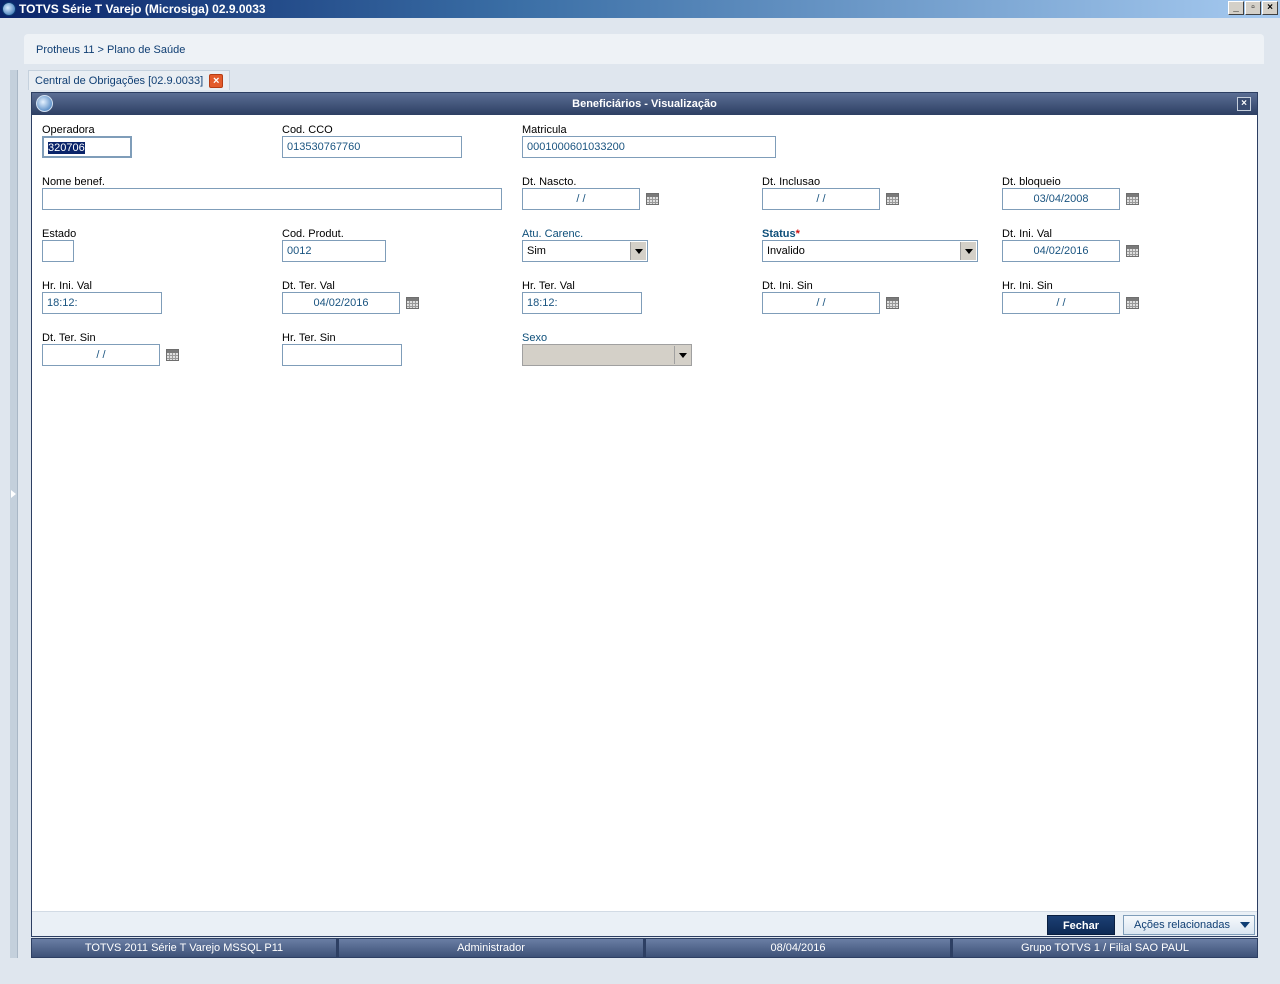  Describe the element at coordinates (1182, 925) in the screenshot. I see `acoes-relacionadas-label: Ações relacionadas` at that location.